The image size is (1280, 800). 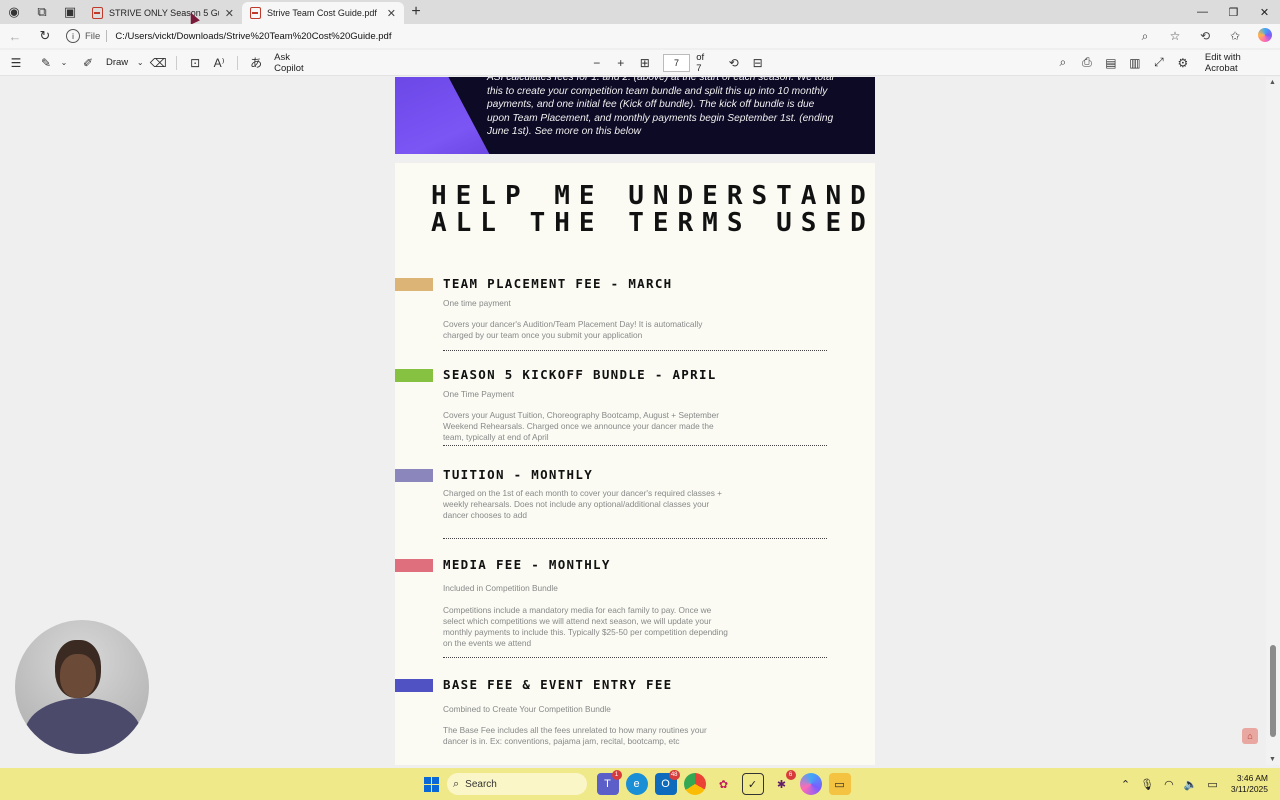 What do you see at coordinates (195, 63) in the screenshot?
I see `text-box-icon: ⊡` at bounding box center [195, 63].